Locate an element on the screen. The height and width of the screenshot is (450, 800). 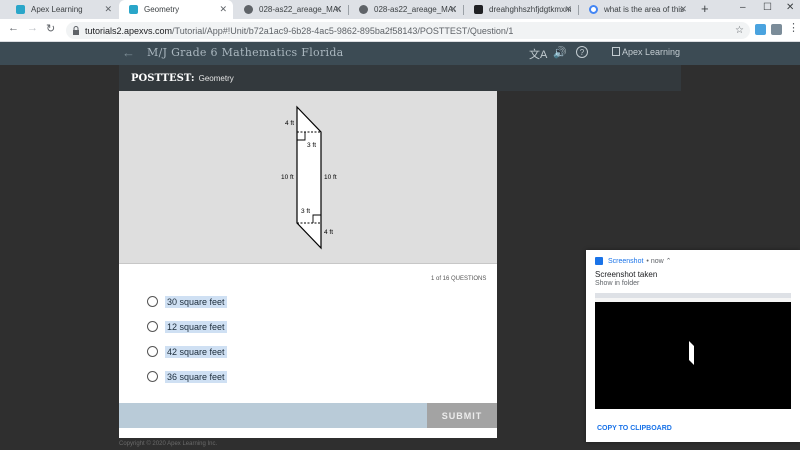
notification-header: Screenshot • now ⌃ is located at coordinates (633, 261).